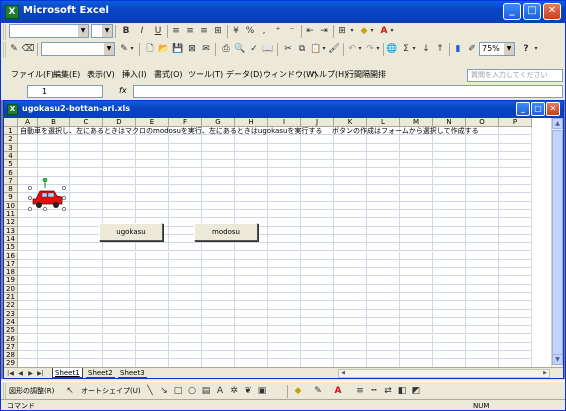  I want to click on row-header-21: 21, so click(11, 297).